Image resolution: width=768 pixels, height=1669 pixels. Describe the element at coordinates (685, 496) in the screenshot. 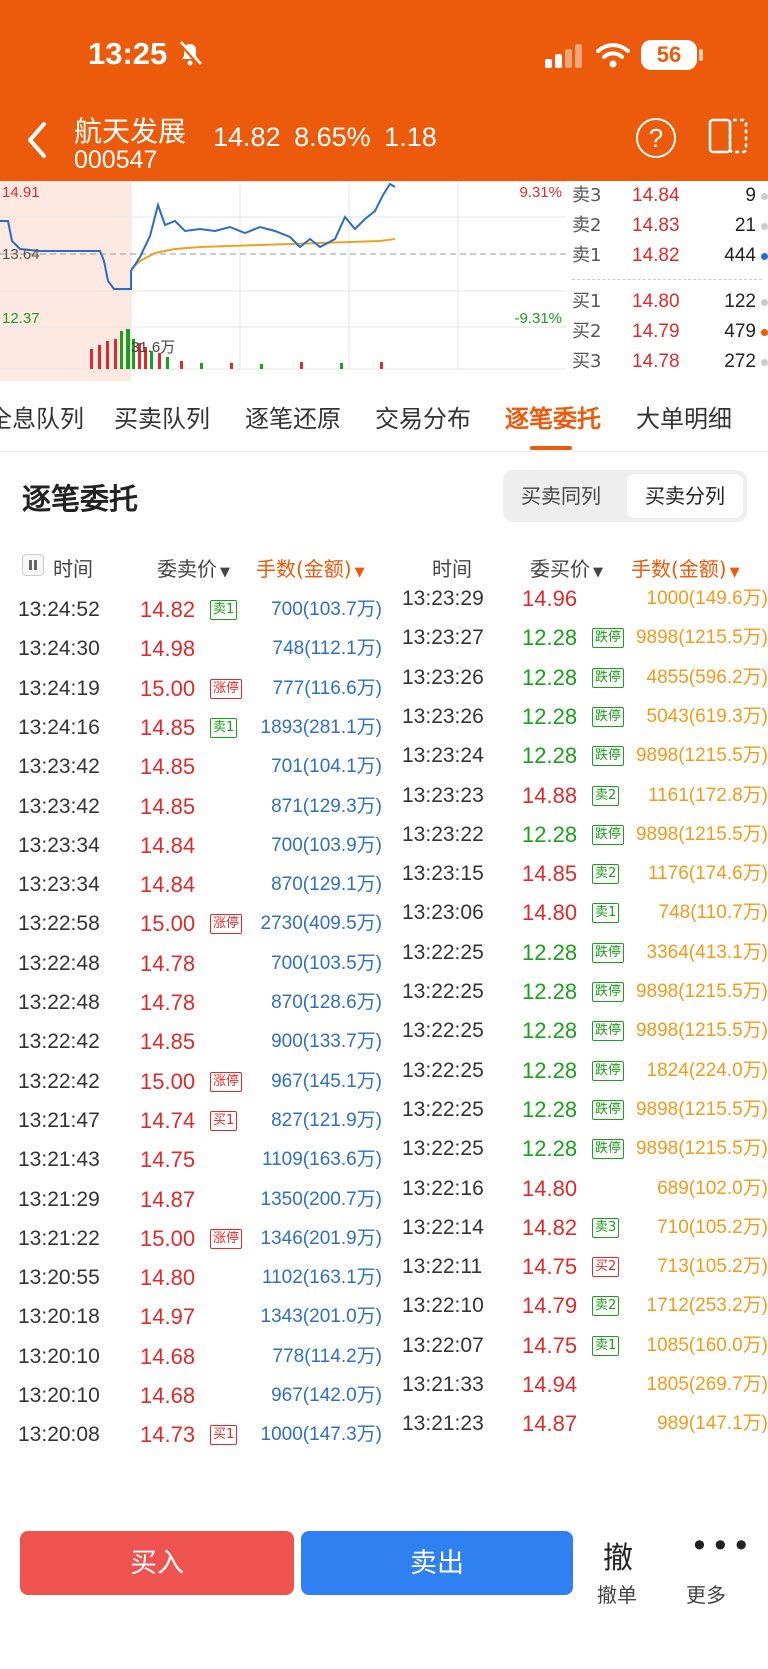

I see `toggle-split-column: 买卖分列` at that location.